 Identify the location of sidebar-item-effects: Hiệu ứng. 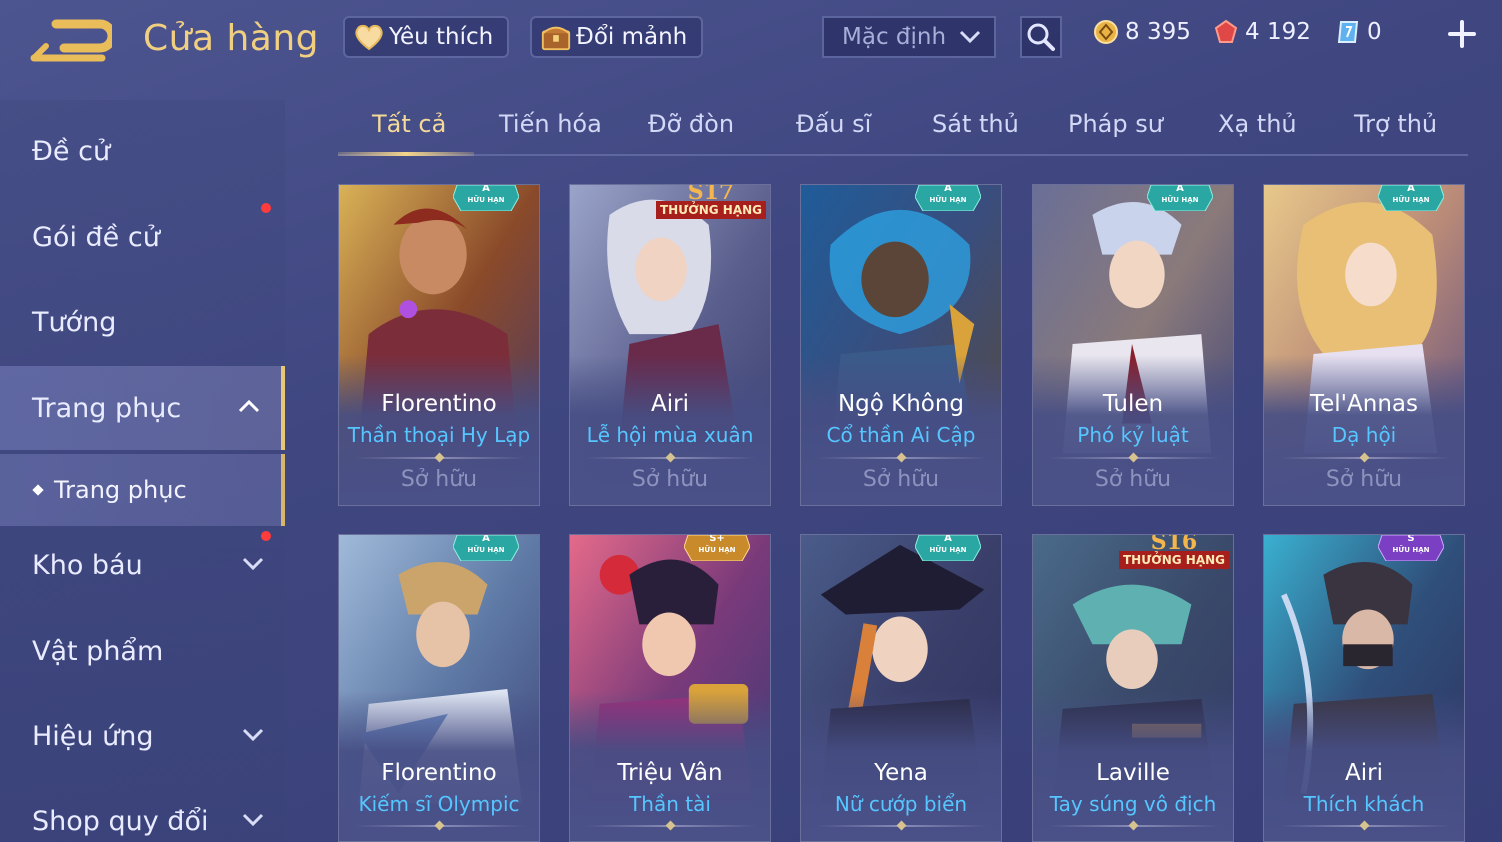
(142, 736).